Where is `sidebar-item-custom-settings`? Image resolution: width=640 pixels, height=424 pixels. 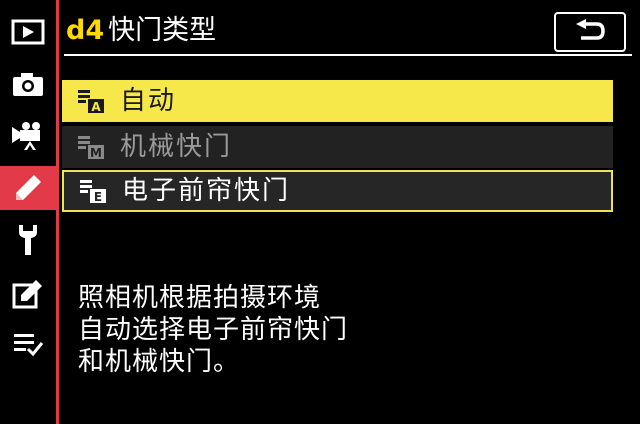
sidebar-item-custom-settings is located at coordinates (28, 188).